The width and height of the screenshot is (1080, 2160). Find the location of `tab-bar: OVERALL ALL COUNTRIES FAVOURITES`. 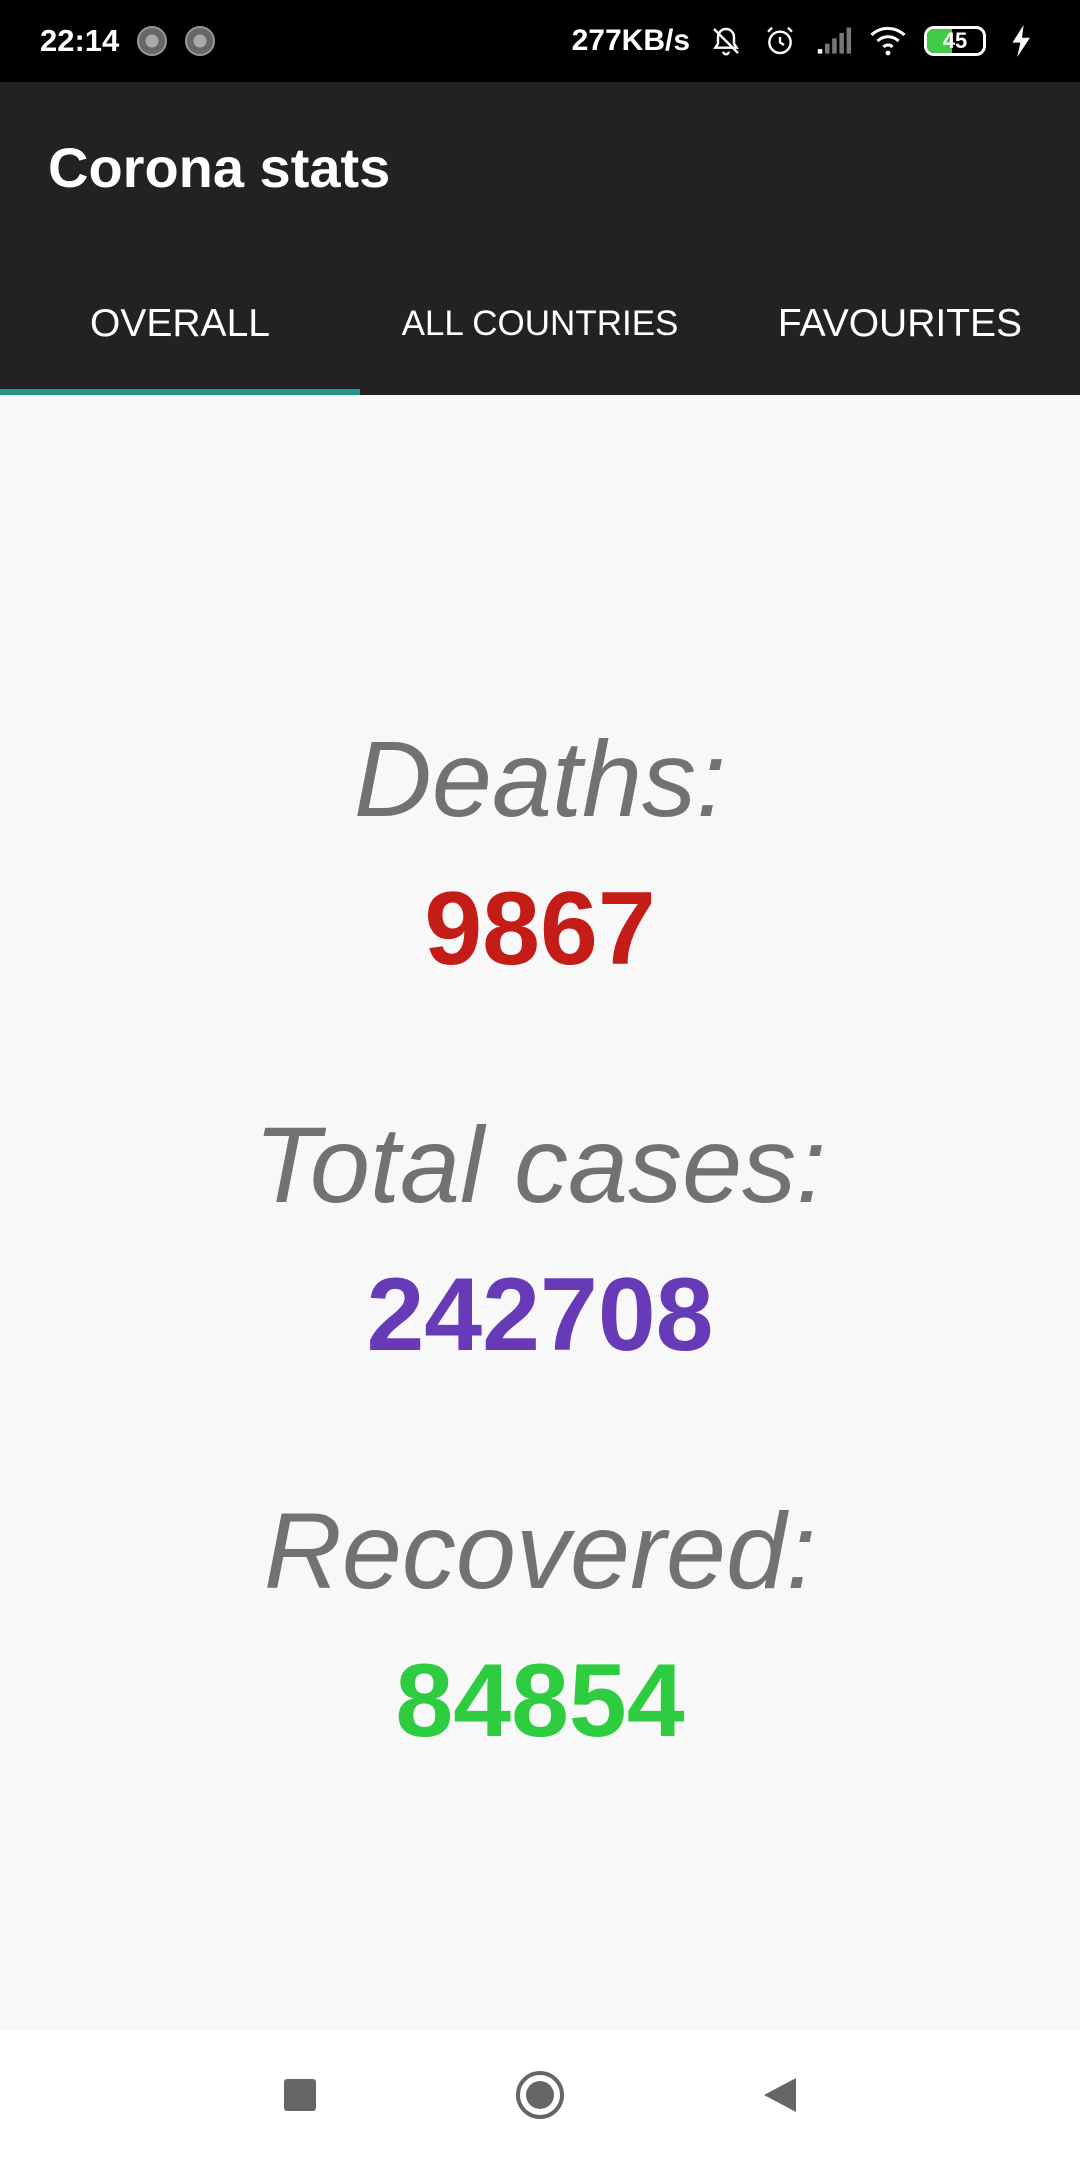

tab-bar: OVERALL ALL COUNTRIES FAVOURITES is located at coordinates (540, 323).